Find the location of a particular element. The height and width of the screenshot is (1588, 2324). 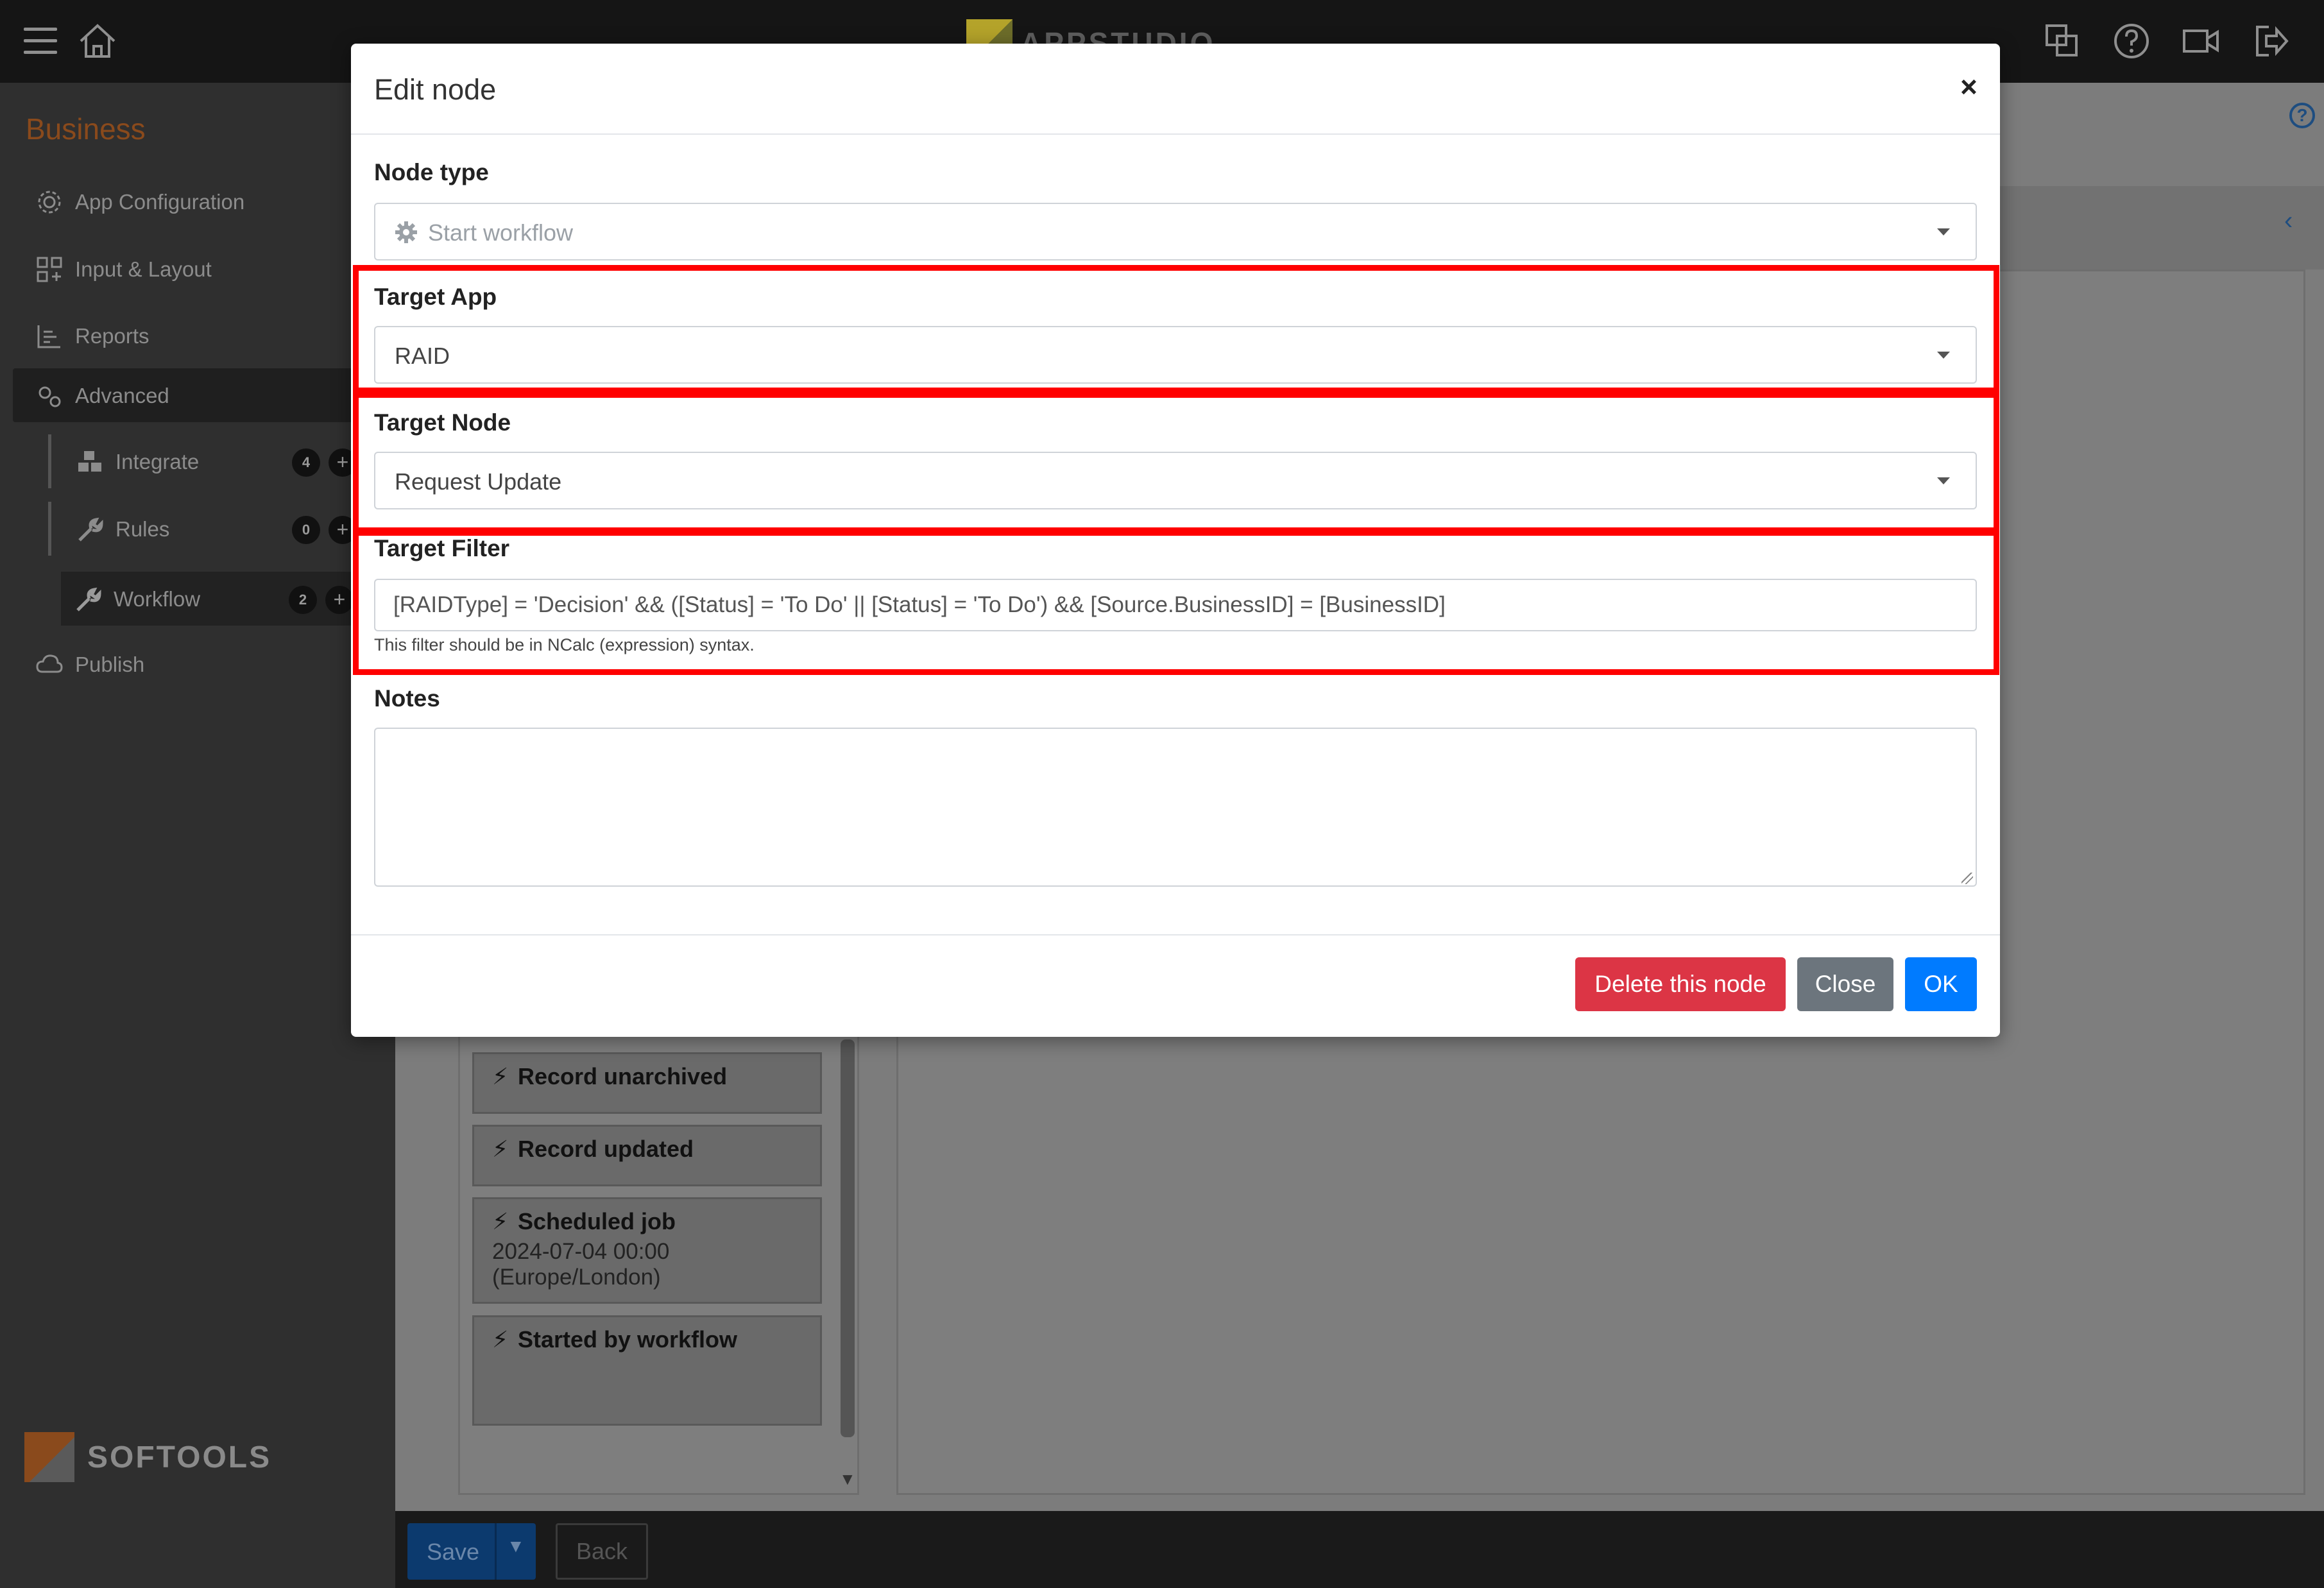

notes-label: Notes is located at coordinates (407, 698).